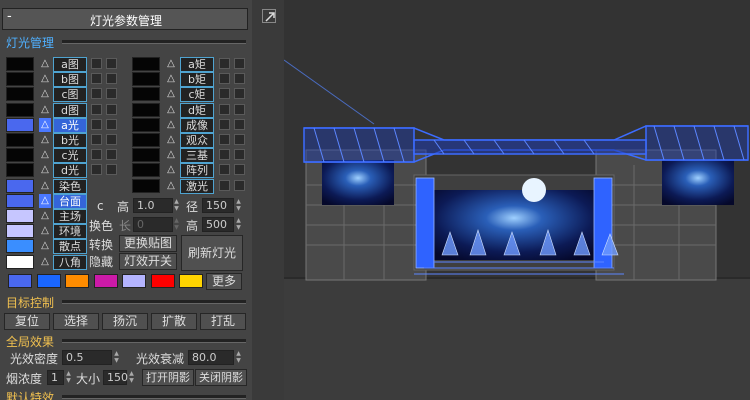 This screenshot has height=400, width=750. I want to click on light-group-button: d矩, so click(197, 110).